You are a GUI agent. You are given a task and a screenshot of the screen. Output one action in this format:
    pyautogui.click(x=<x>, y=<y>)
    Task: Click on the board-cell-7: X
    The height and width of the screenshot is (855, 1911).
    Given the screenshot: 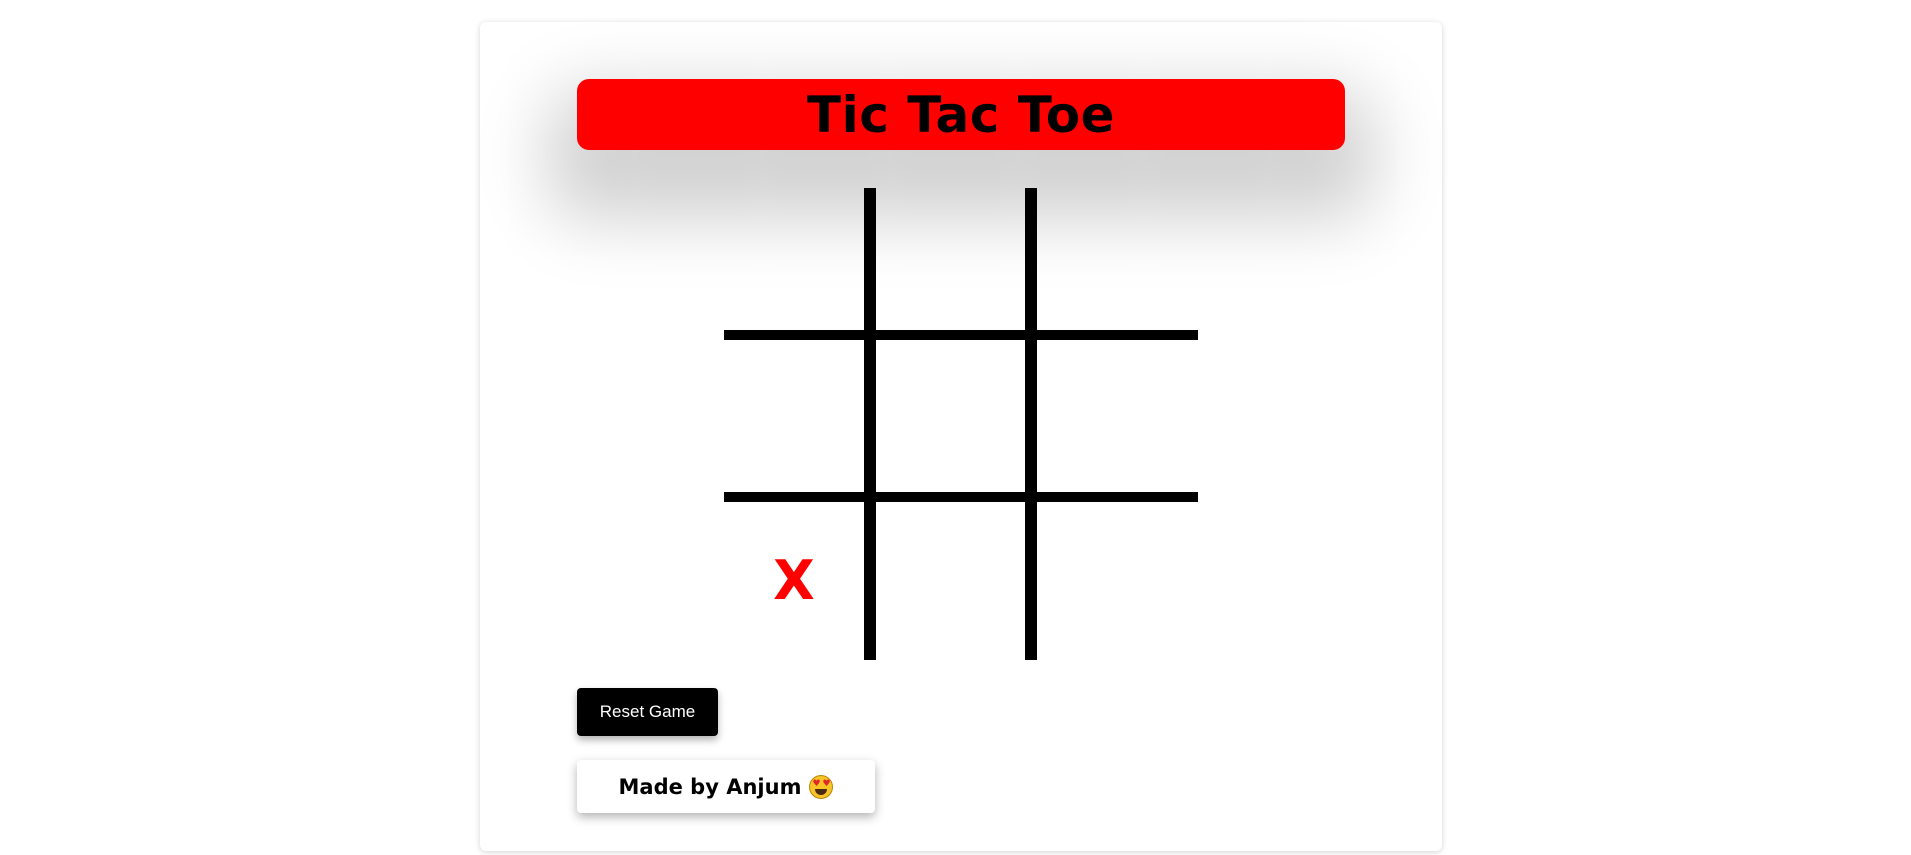 What is the action you would take?
    pyautogui.click(x=800, y=581)
    